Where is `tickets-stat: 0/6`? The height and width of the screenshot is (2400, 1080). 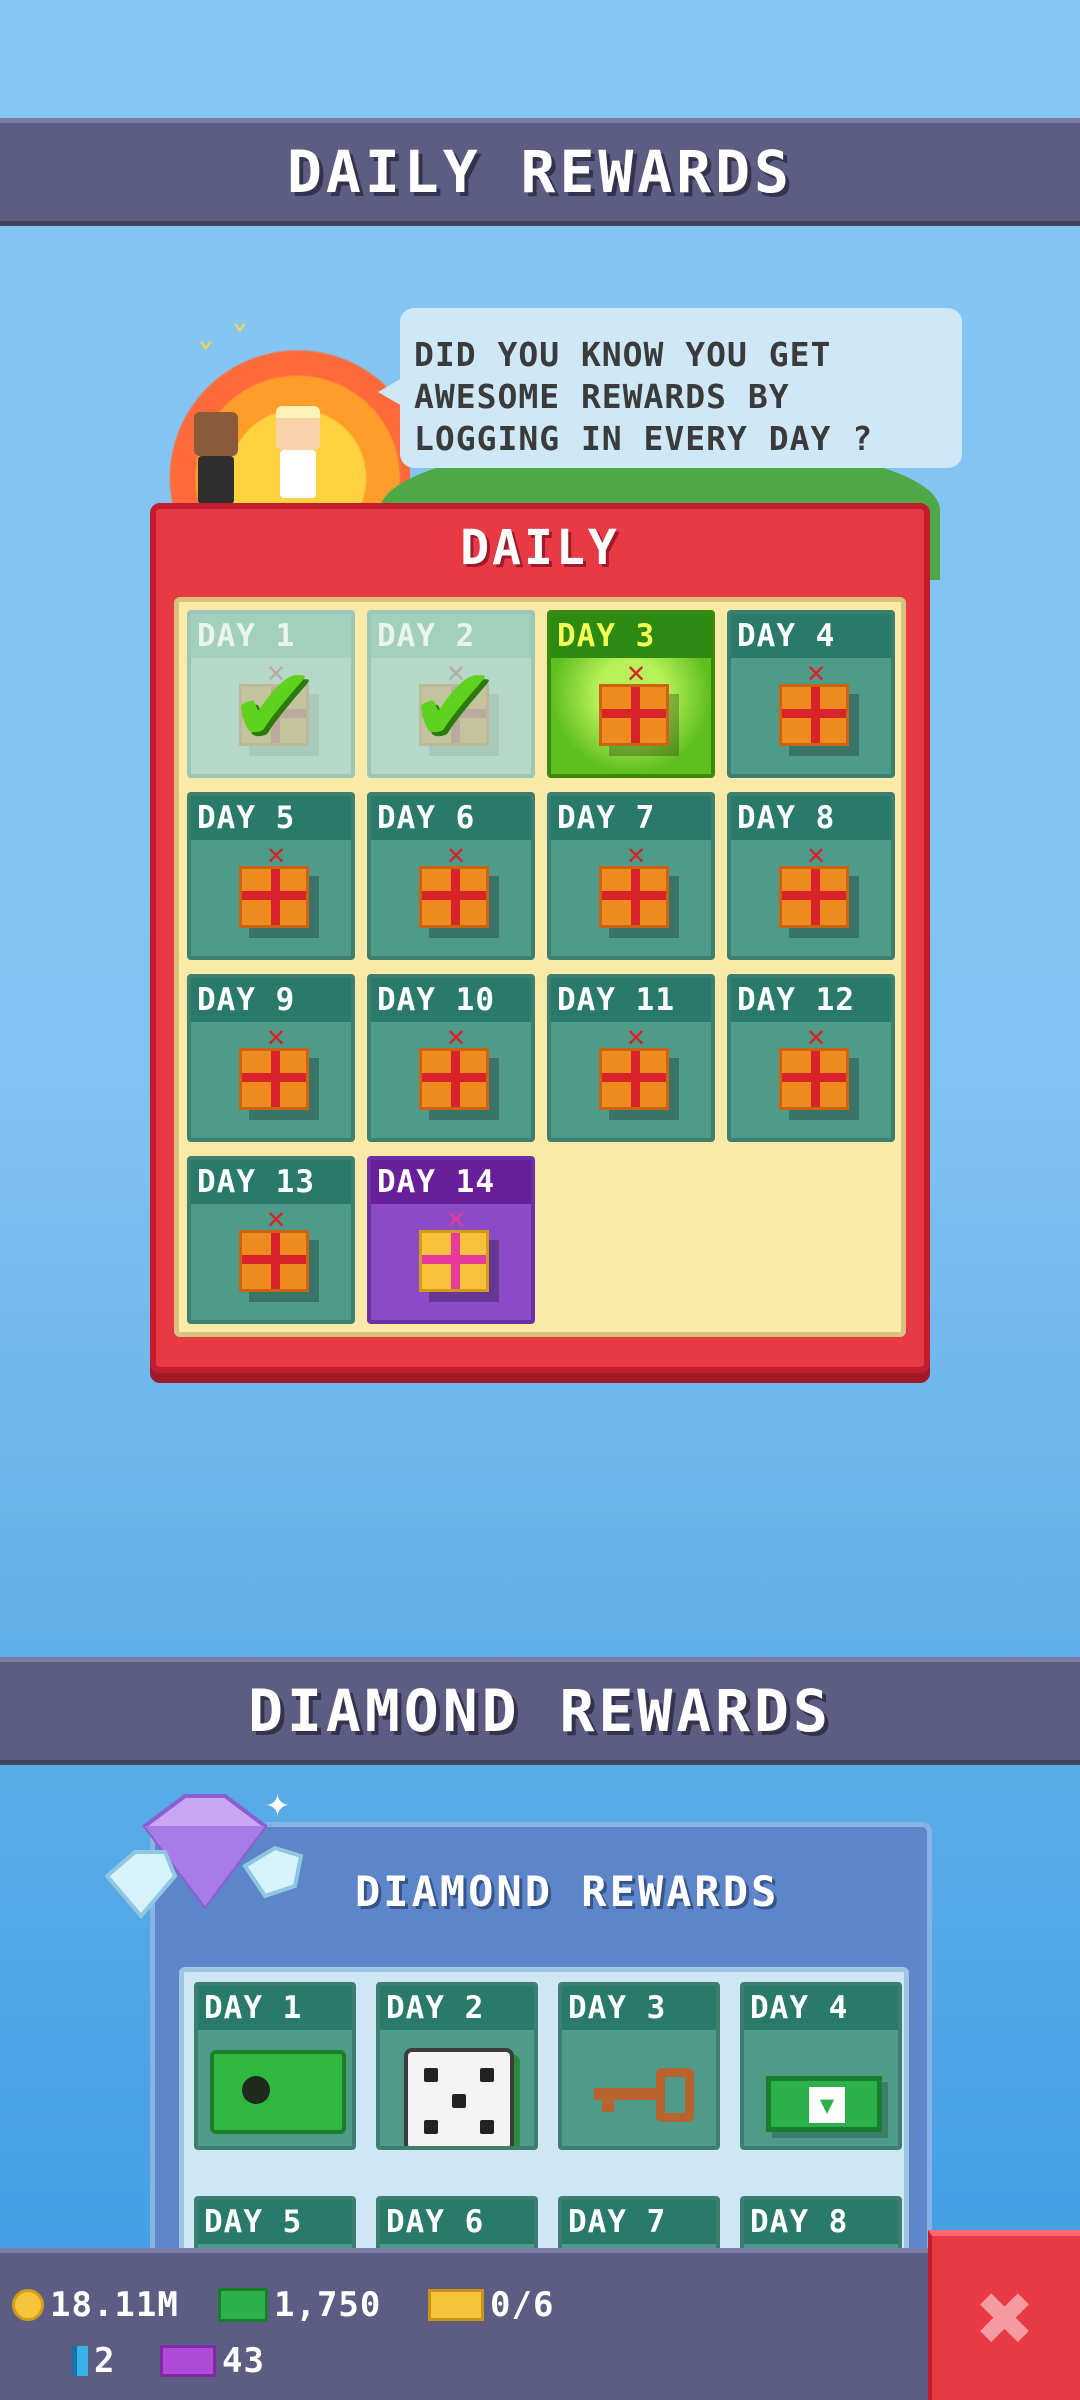
tickets-stat: 0/6 is located at coordinates (491, 2305).